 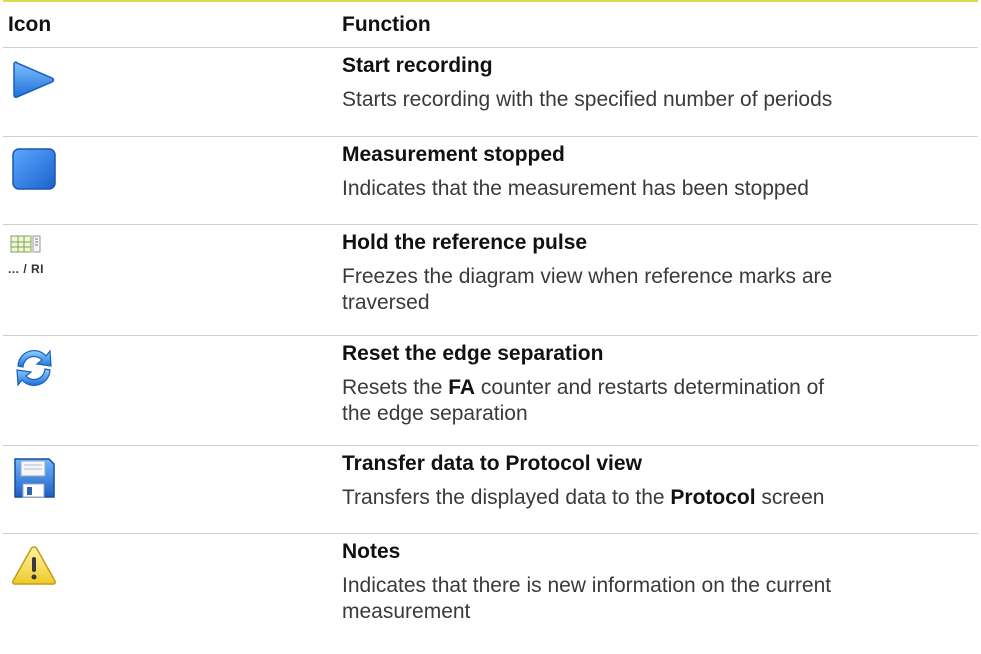 I want to click on refresh-icon, so click(x=34, y=368).